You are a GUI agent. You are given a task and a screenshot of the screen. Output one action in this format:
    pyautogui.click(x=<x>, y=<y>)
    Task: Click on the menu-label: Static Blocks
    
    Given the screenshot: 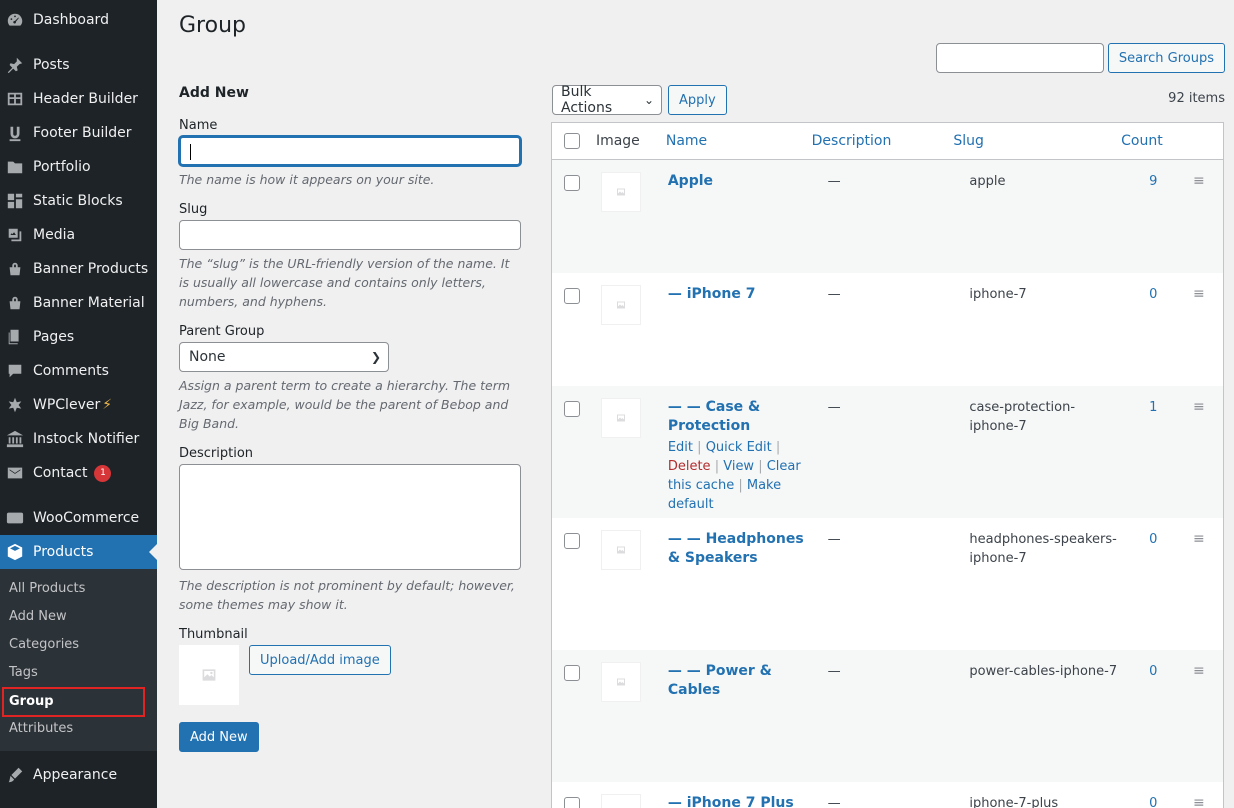 What is the action you would take?
    pyautogui.click(x=78, y=201)
    